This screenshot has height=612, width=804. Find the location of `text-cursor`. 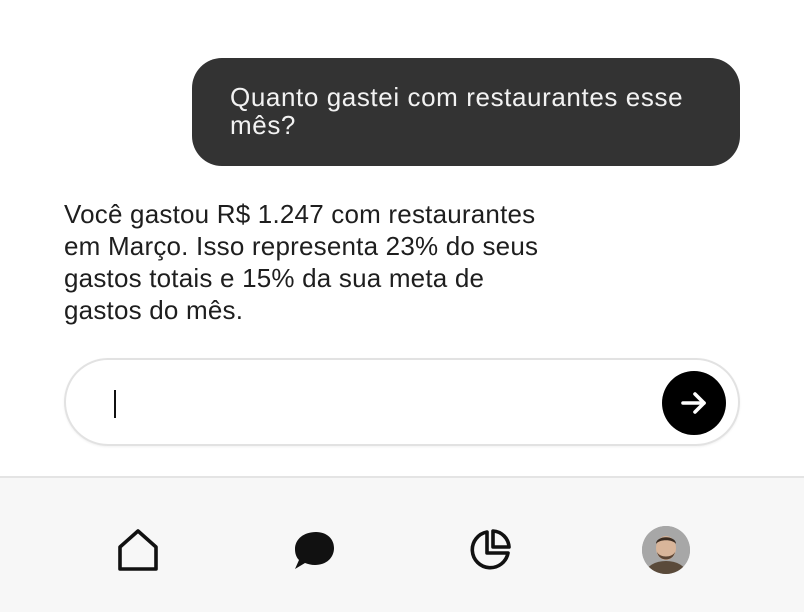

text-cursor is located at coordinates (115, 404).